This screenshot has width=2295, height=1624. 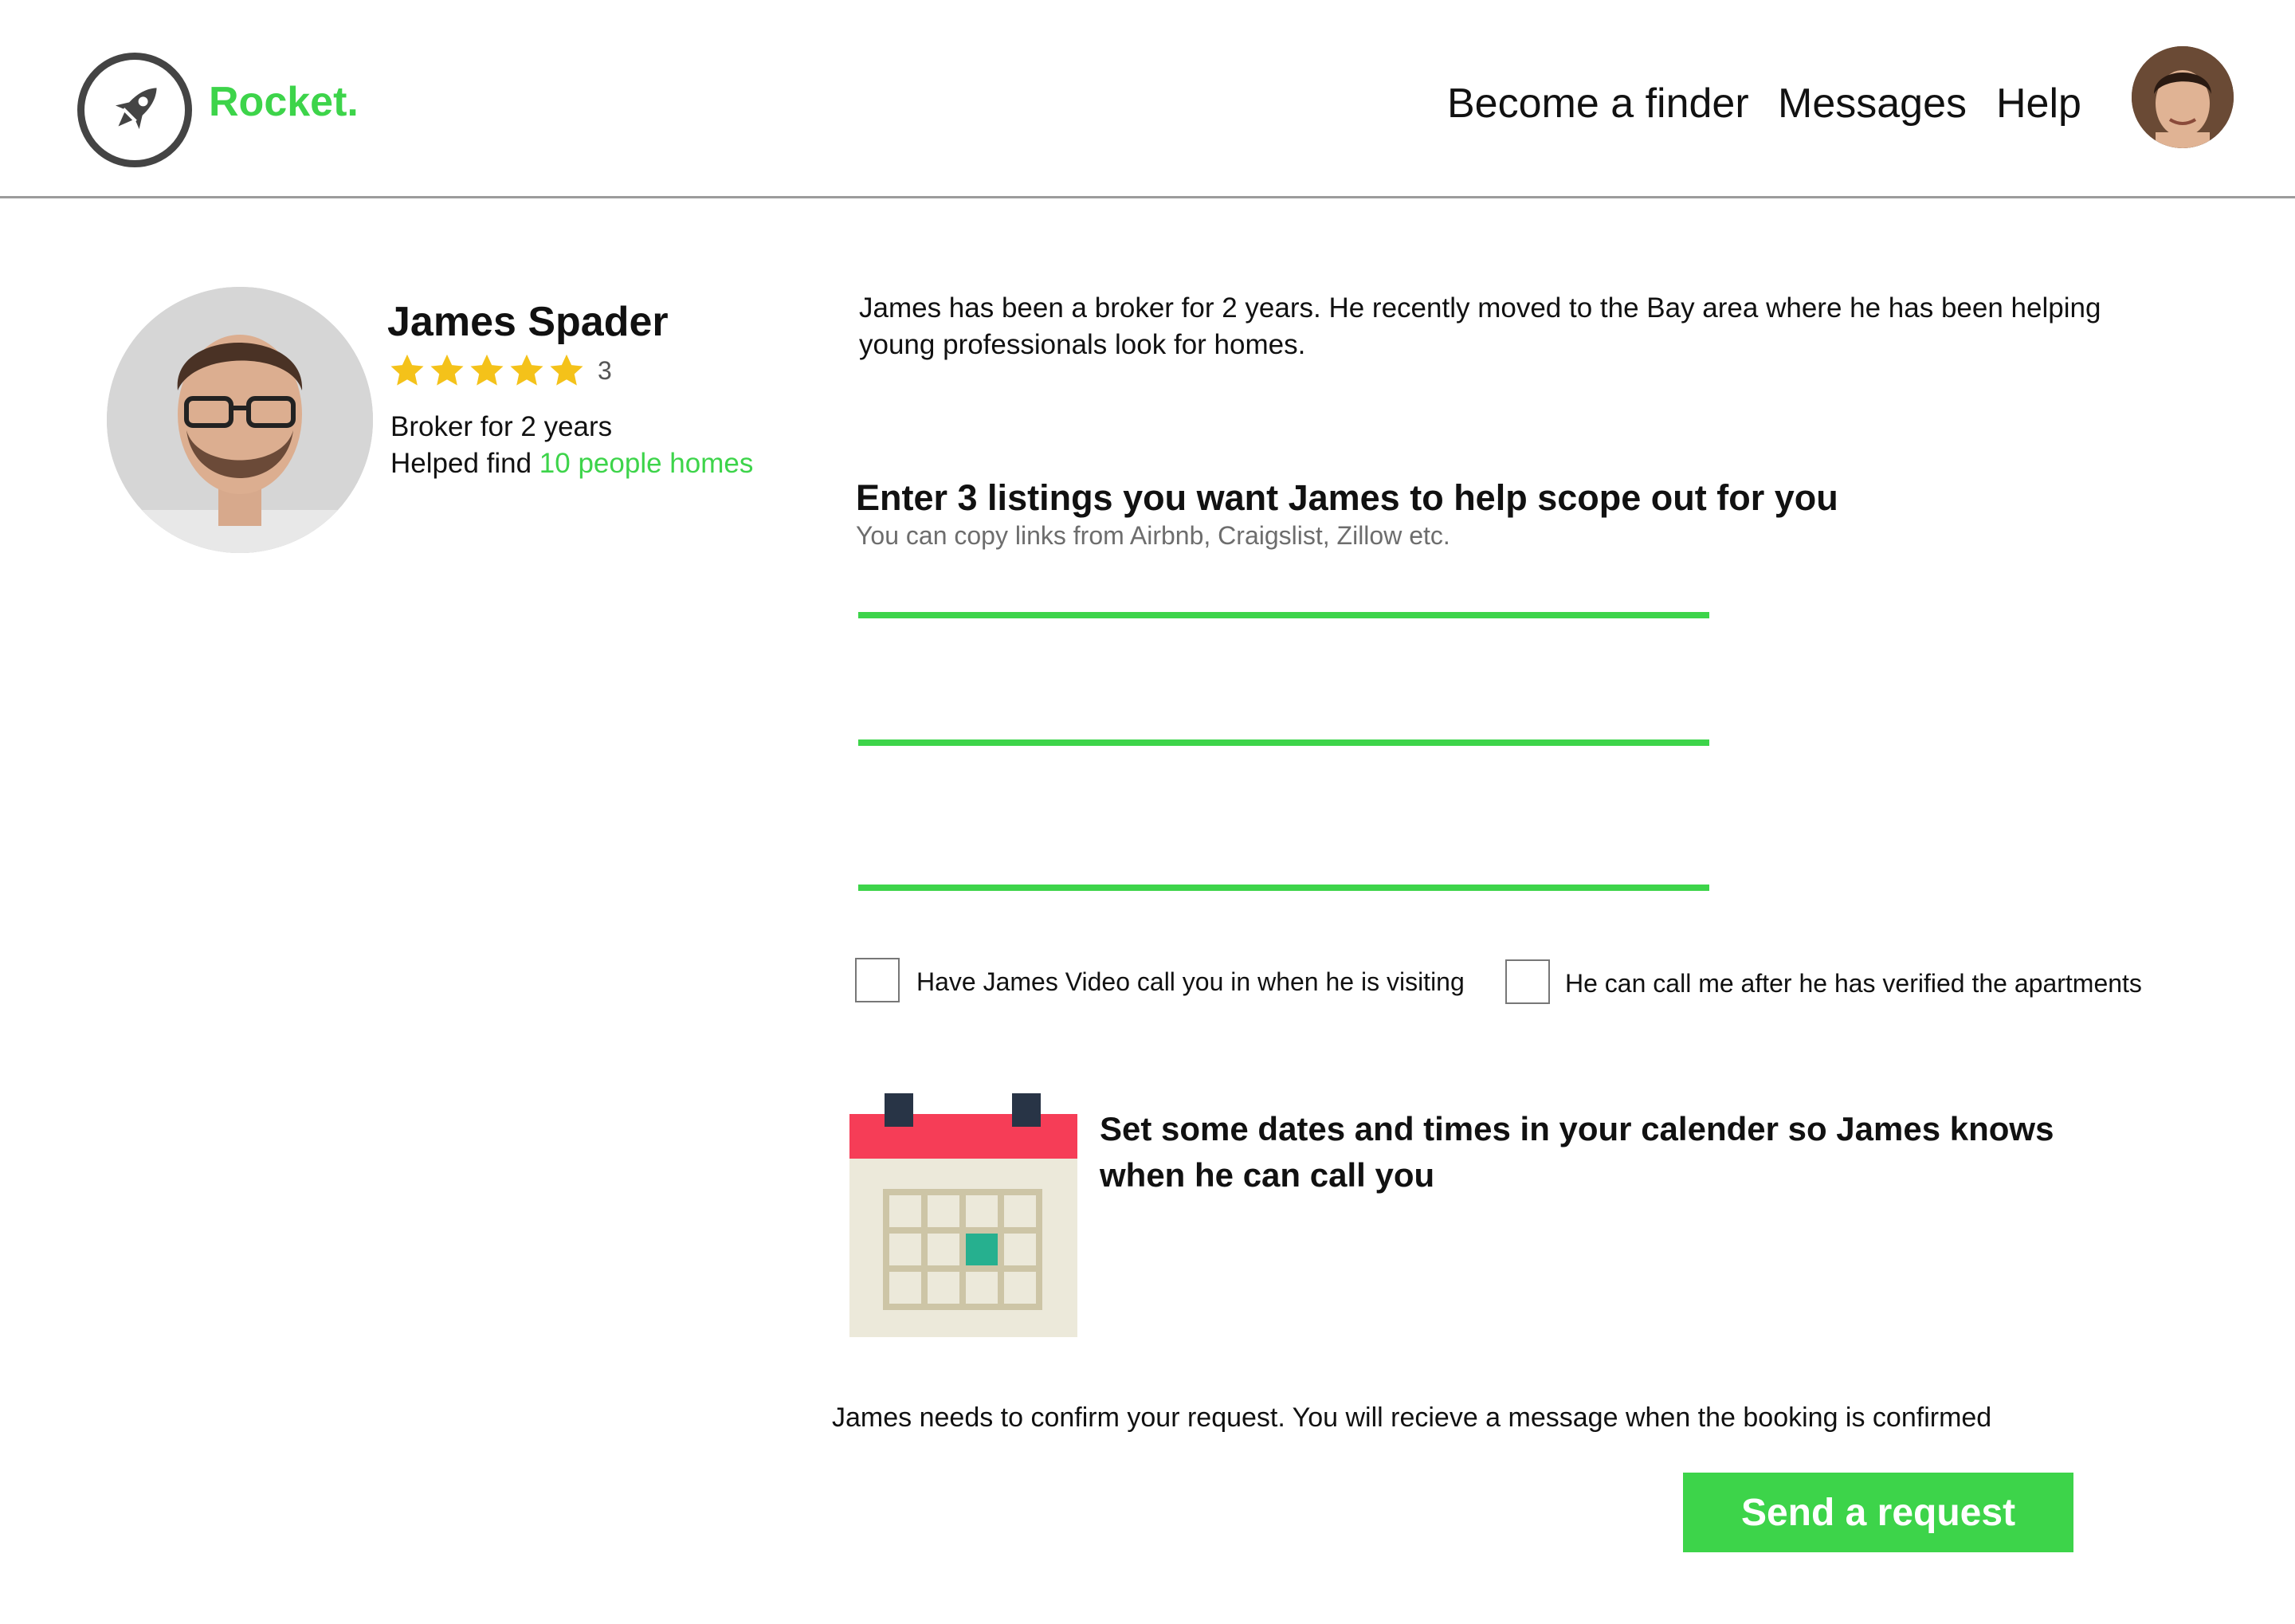 I want to click on calendar-icon, so click(x=963, y=1217).